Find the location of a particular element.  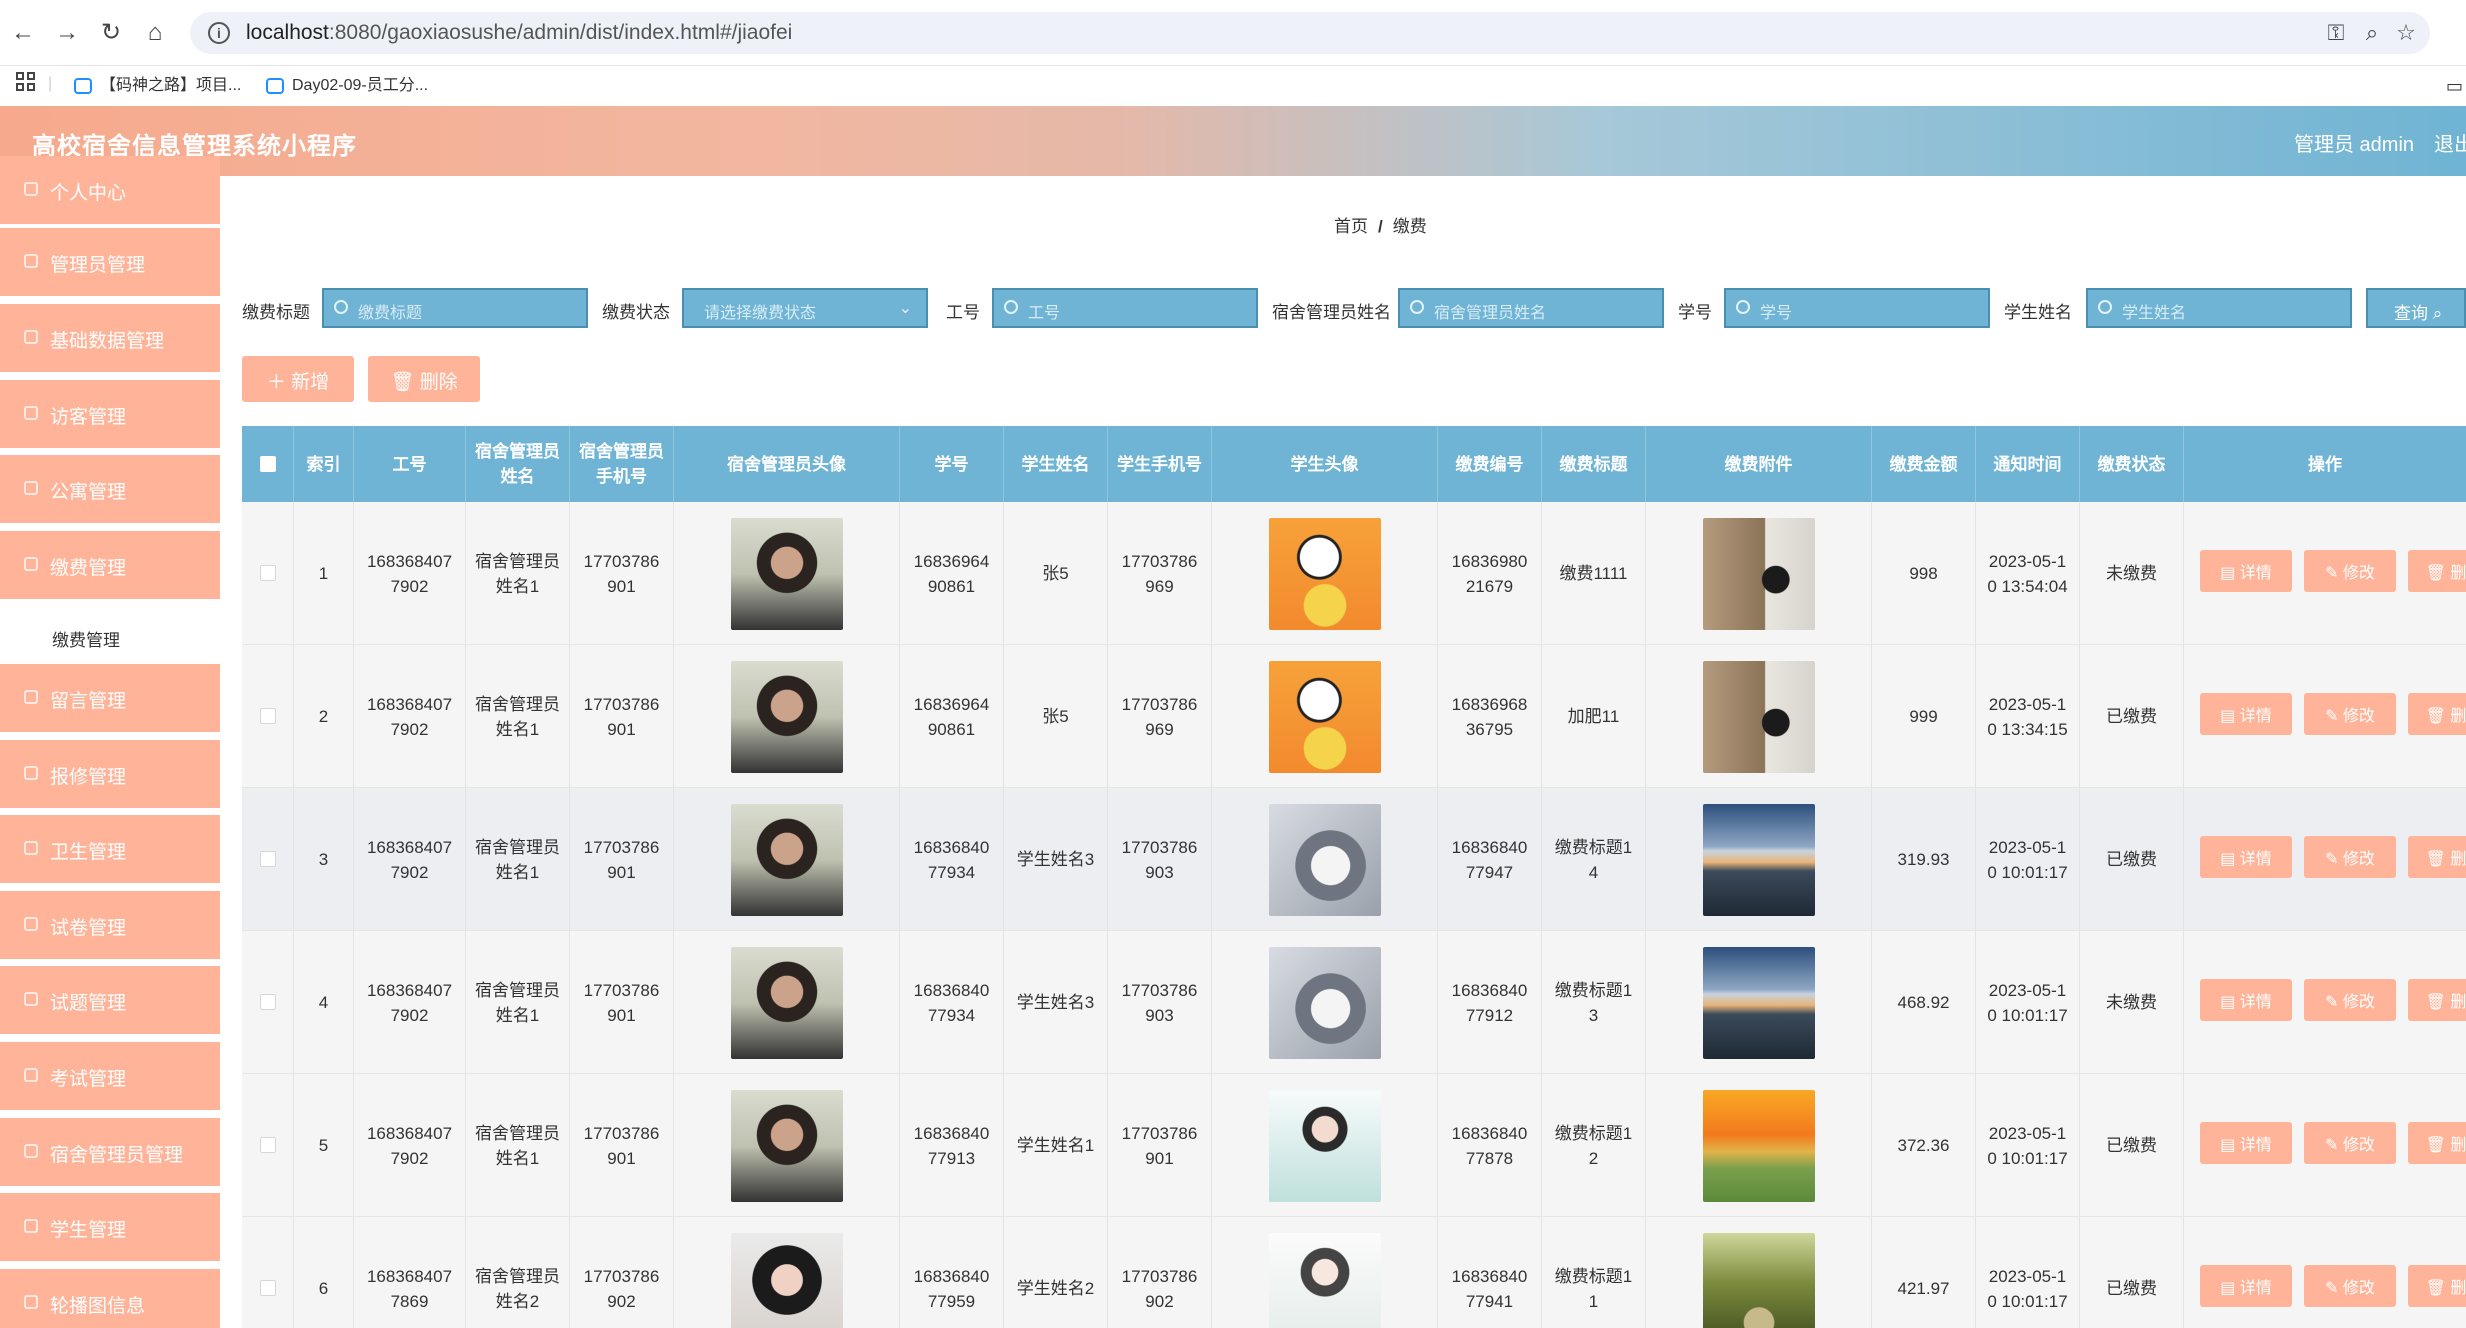

payment-title-input: 缴费标题 is located at coordinates (455, 308).